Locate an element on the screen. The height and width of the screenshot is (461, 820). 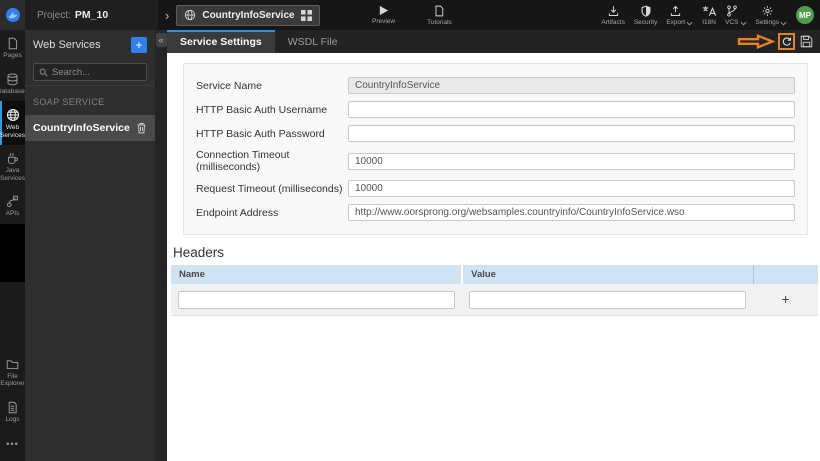
form-row: HTTP Basic Auth Password is located at coordinates (495, 133).